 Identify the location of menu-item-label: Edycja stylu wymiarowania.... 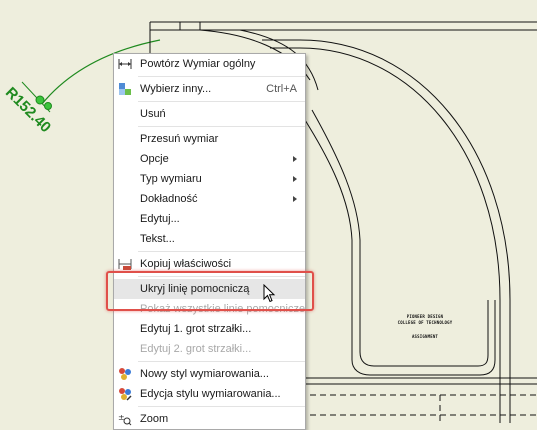
(210, 394).